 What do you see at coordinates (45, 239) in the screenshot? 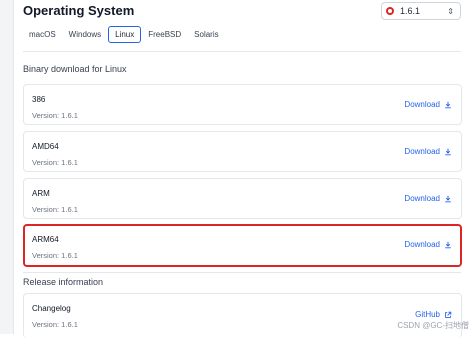
I see `card-name: ARM64` at bounding box center [45, 239].